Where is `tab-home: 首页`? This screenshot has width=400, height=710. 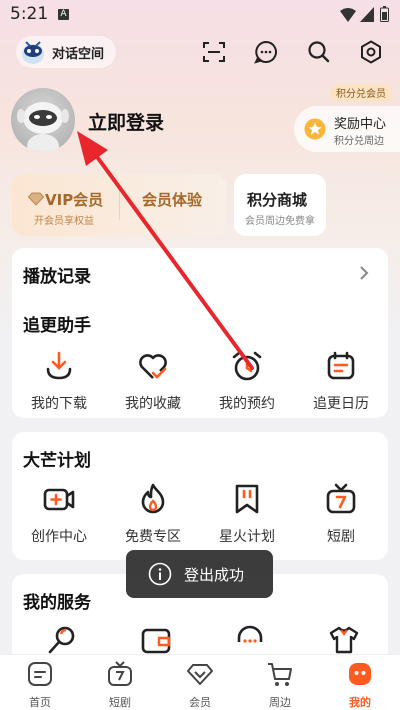 tab-home: 首页 is located at coordinates (40, 685).